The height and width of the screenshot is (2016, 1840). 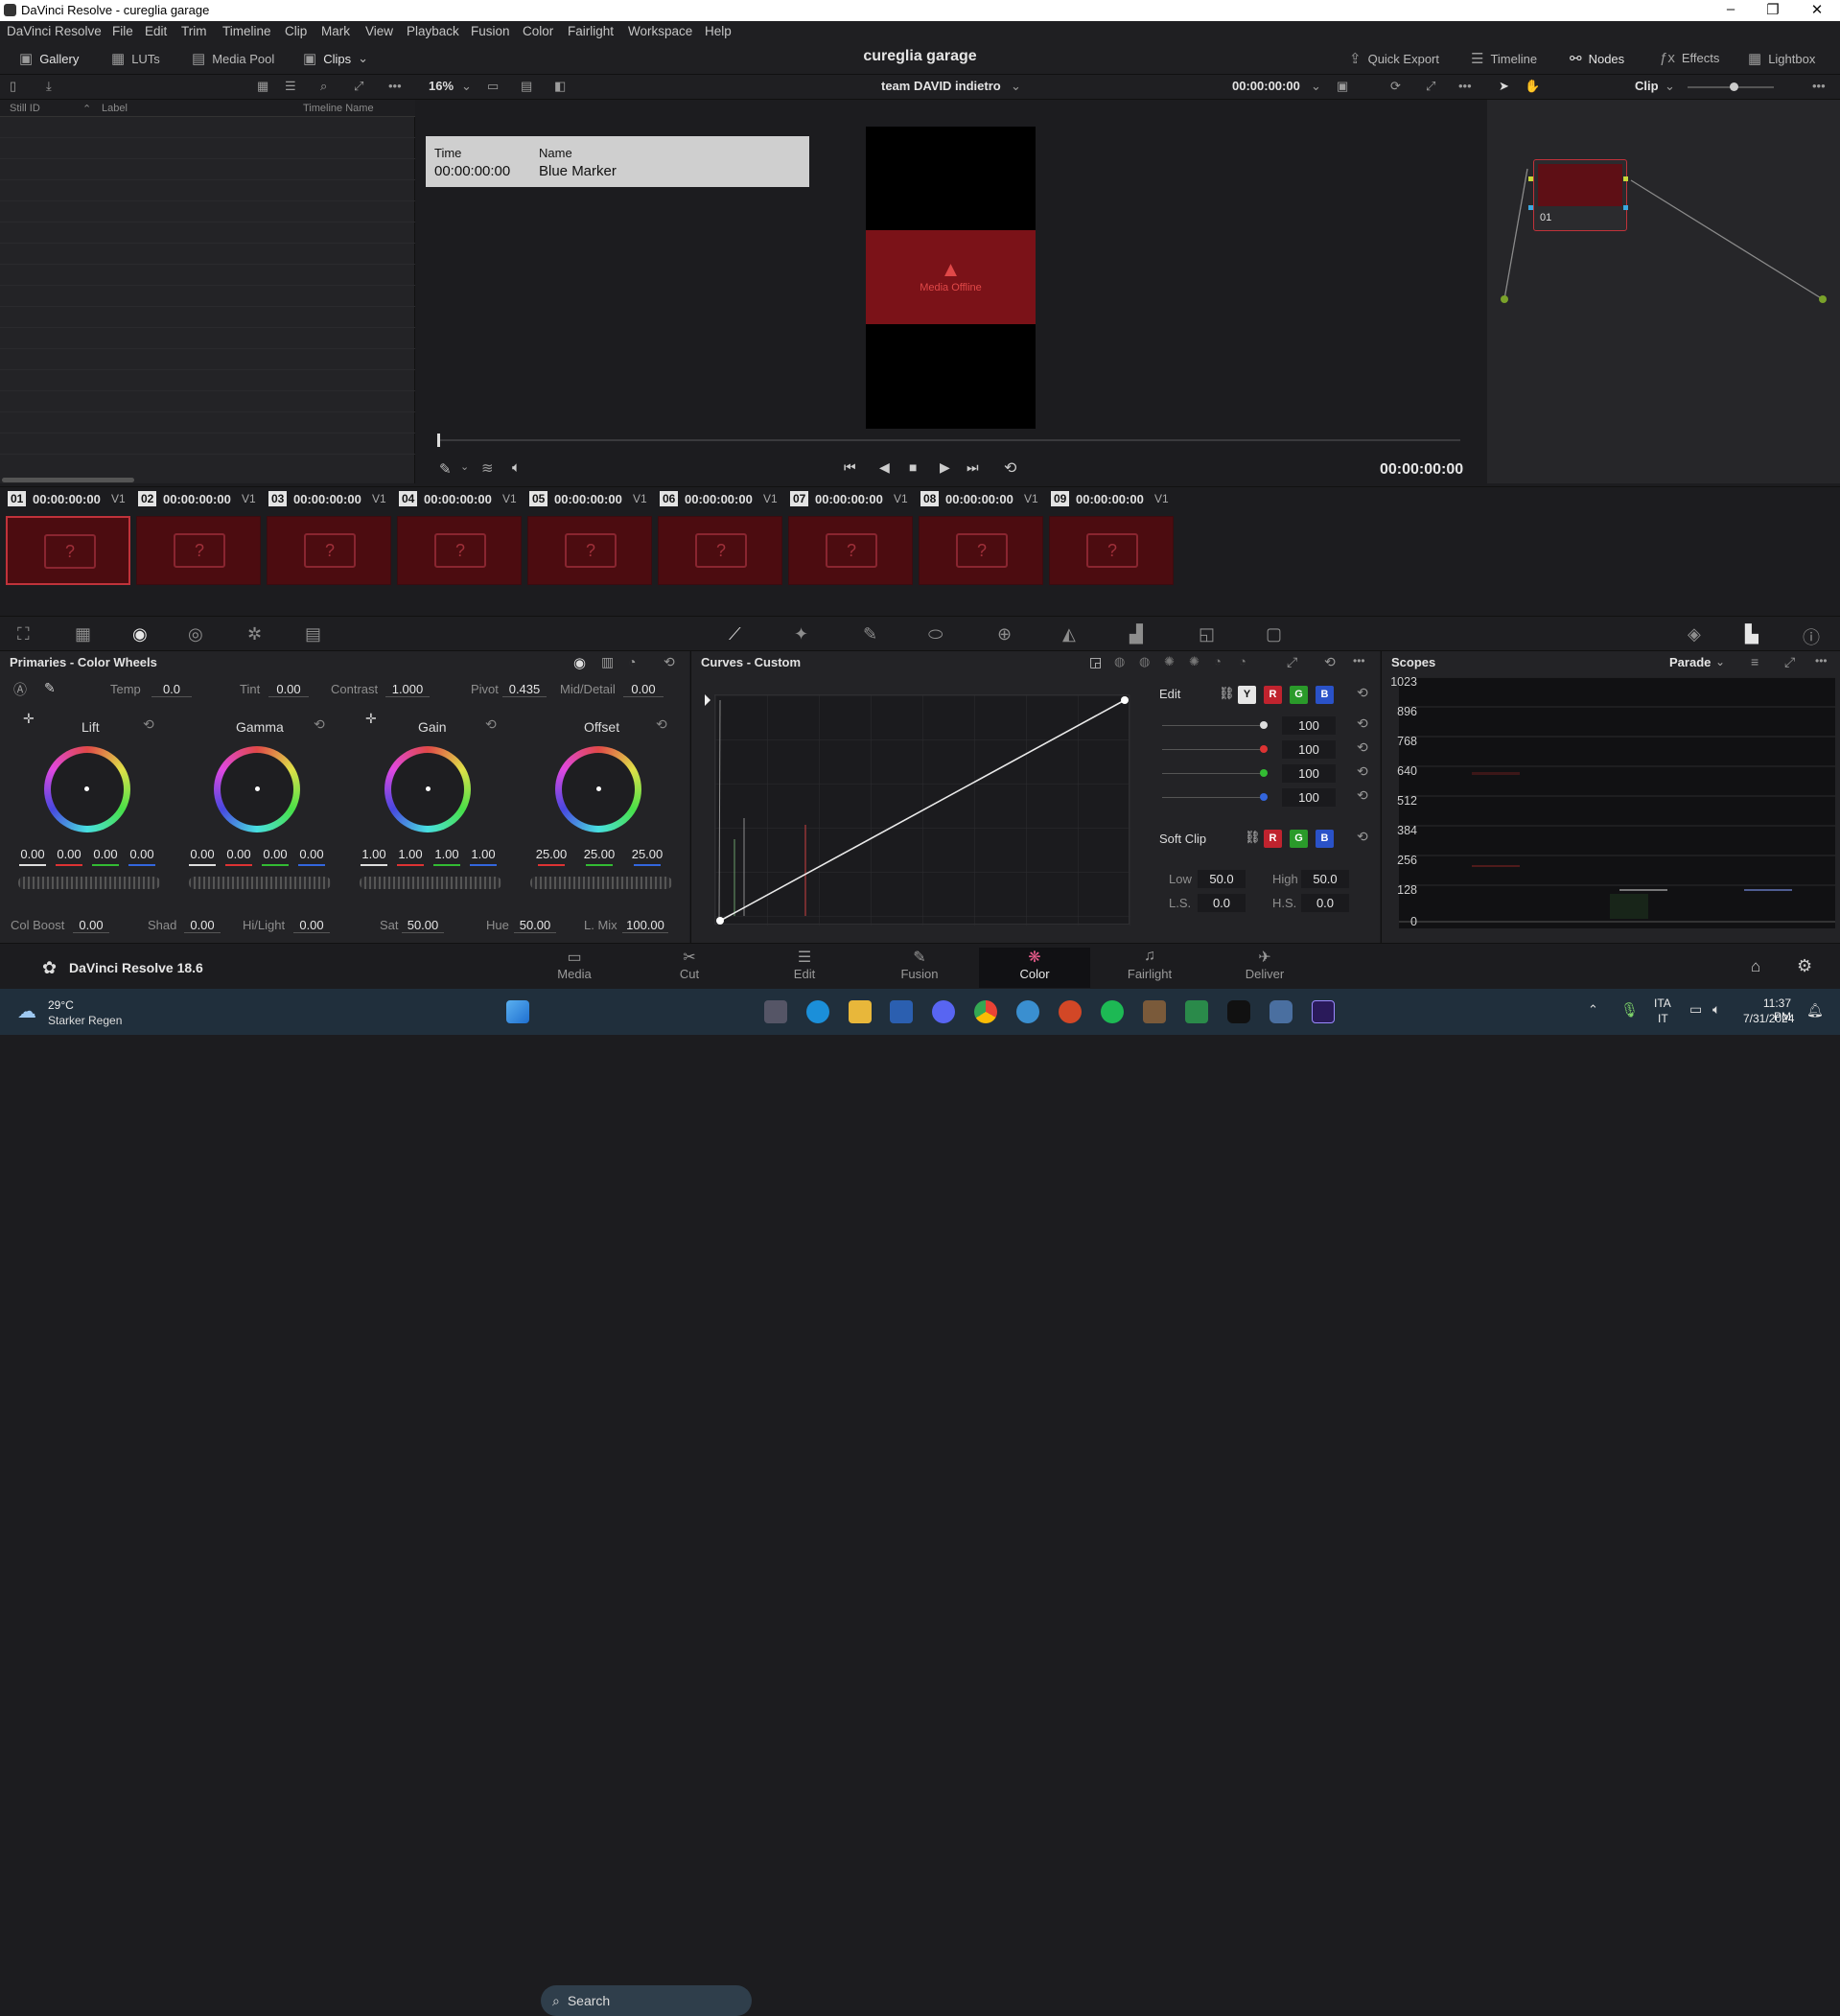 What do you see at coordinates (1309, 725) in the screenshot?
I see `y-intensity-value: 100` at bounding box center [1309, 725].